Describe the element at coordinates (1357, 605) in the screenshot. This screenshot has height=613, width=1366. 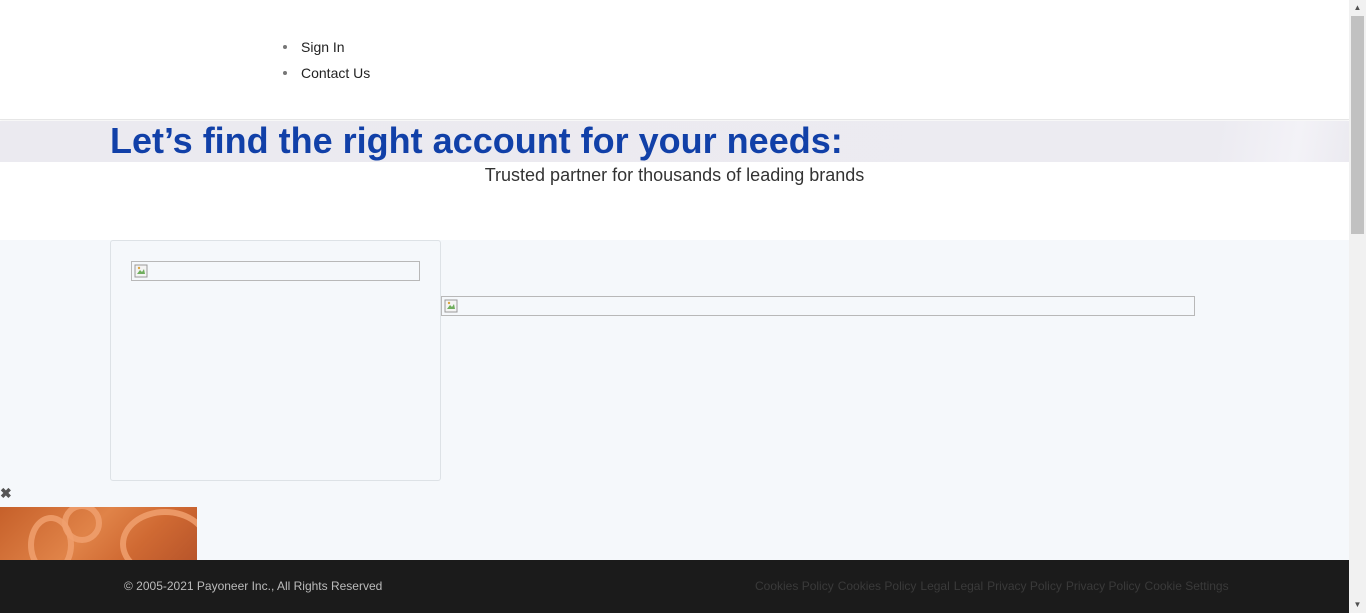
I see `scroll-down-icon: ▼` at that location.